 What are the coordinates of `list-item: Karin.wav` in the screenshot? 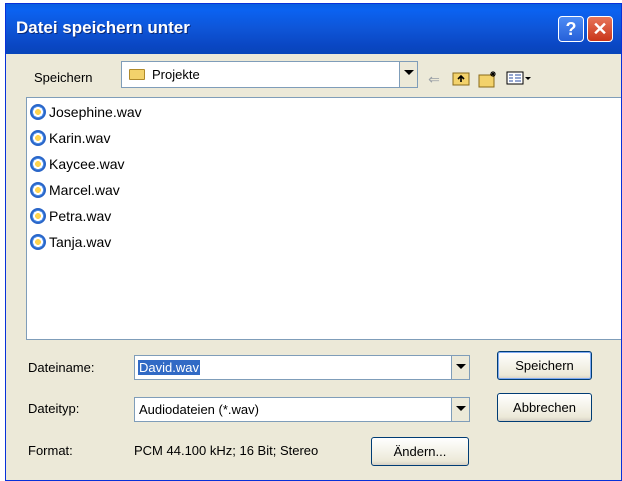 It's located at (70, 138).